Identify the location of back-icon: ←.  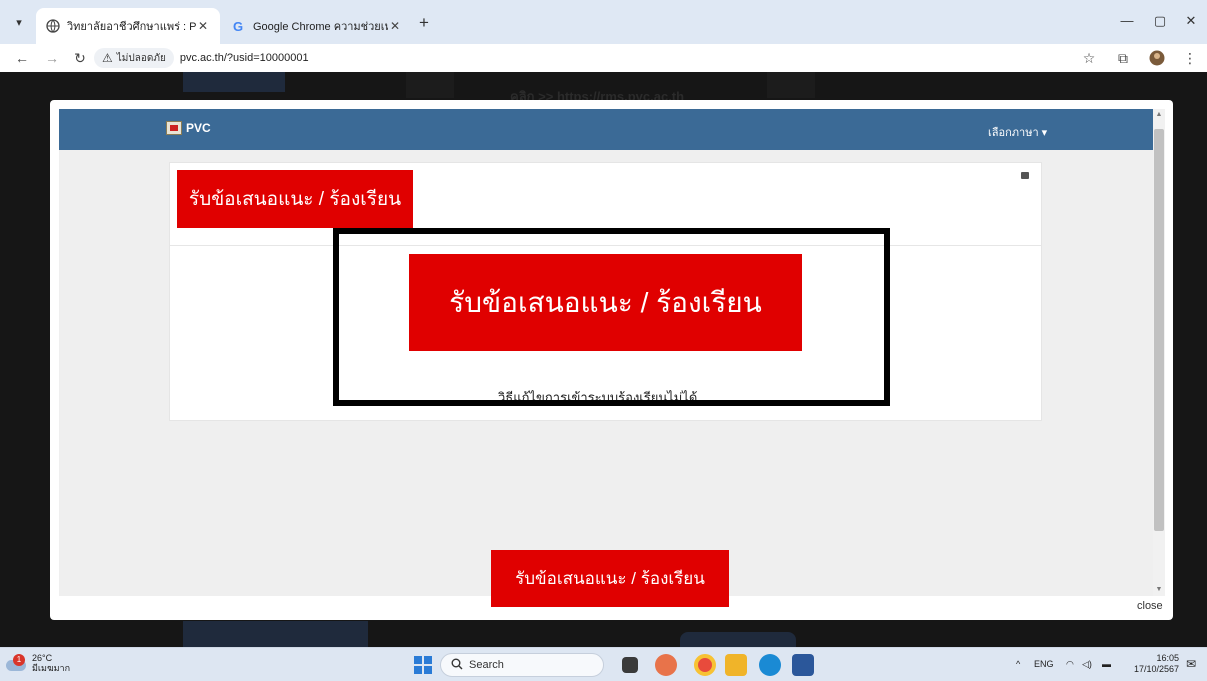
(22, 58).